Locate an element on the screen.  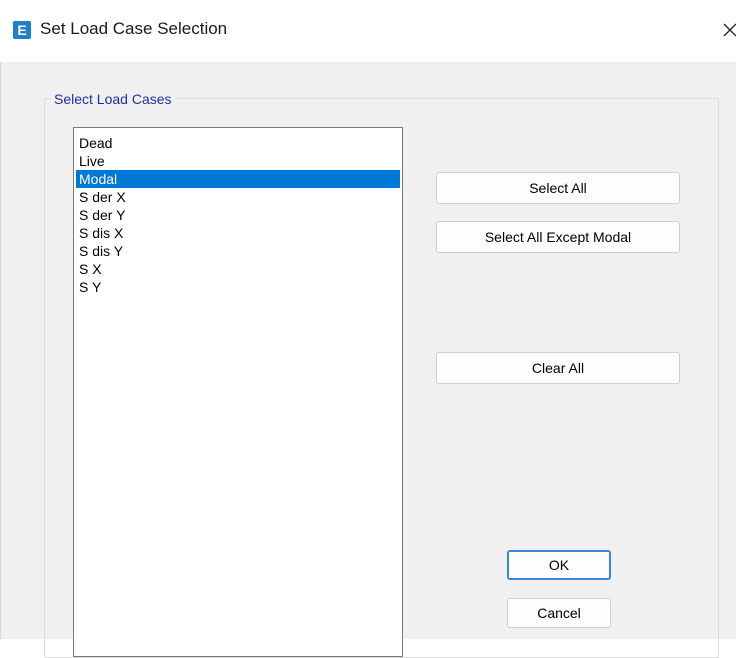
list-item-modal: Modal is located at coordinates (238, 179).